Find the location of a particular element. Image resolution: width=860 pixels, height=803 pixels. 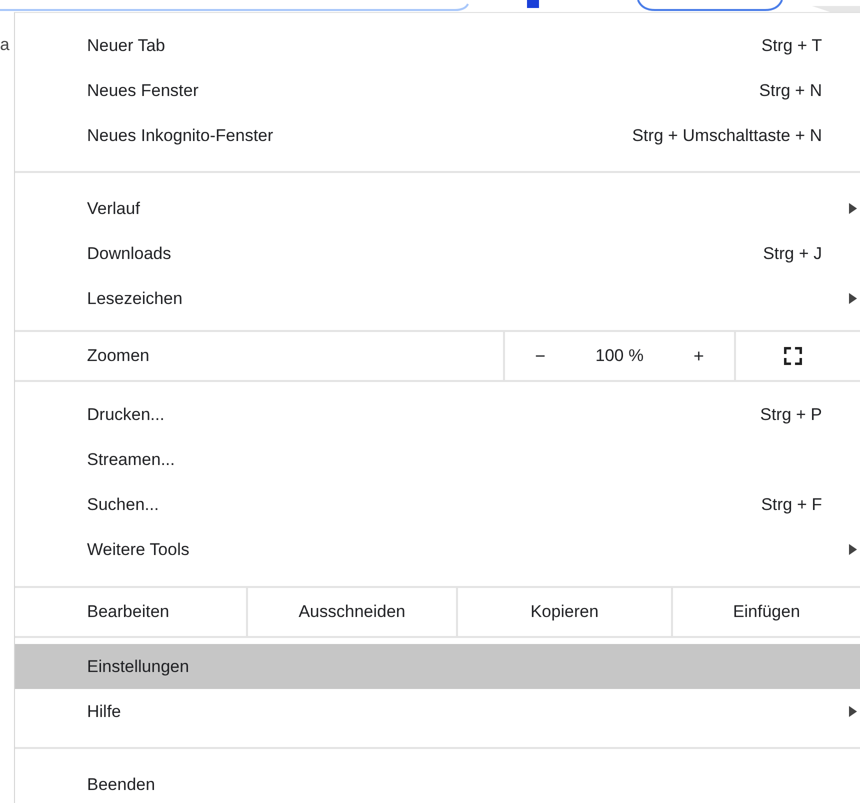

zoom-out-button: − is located at coordinates (540, 356).